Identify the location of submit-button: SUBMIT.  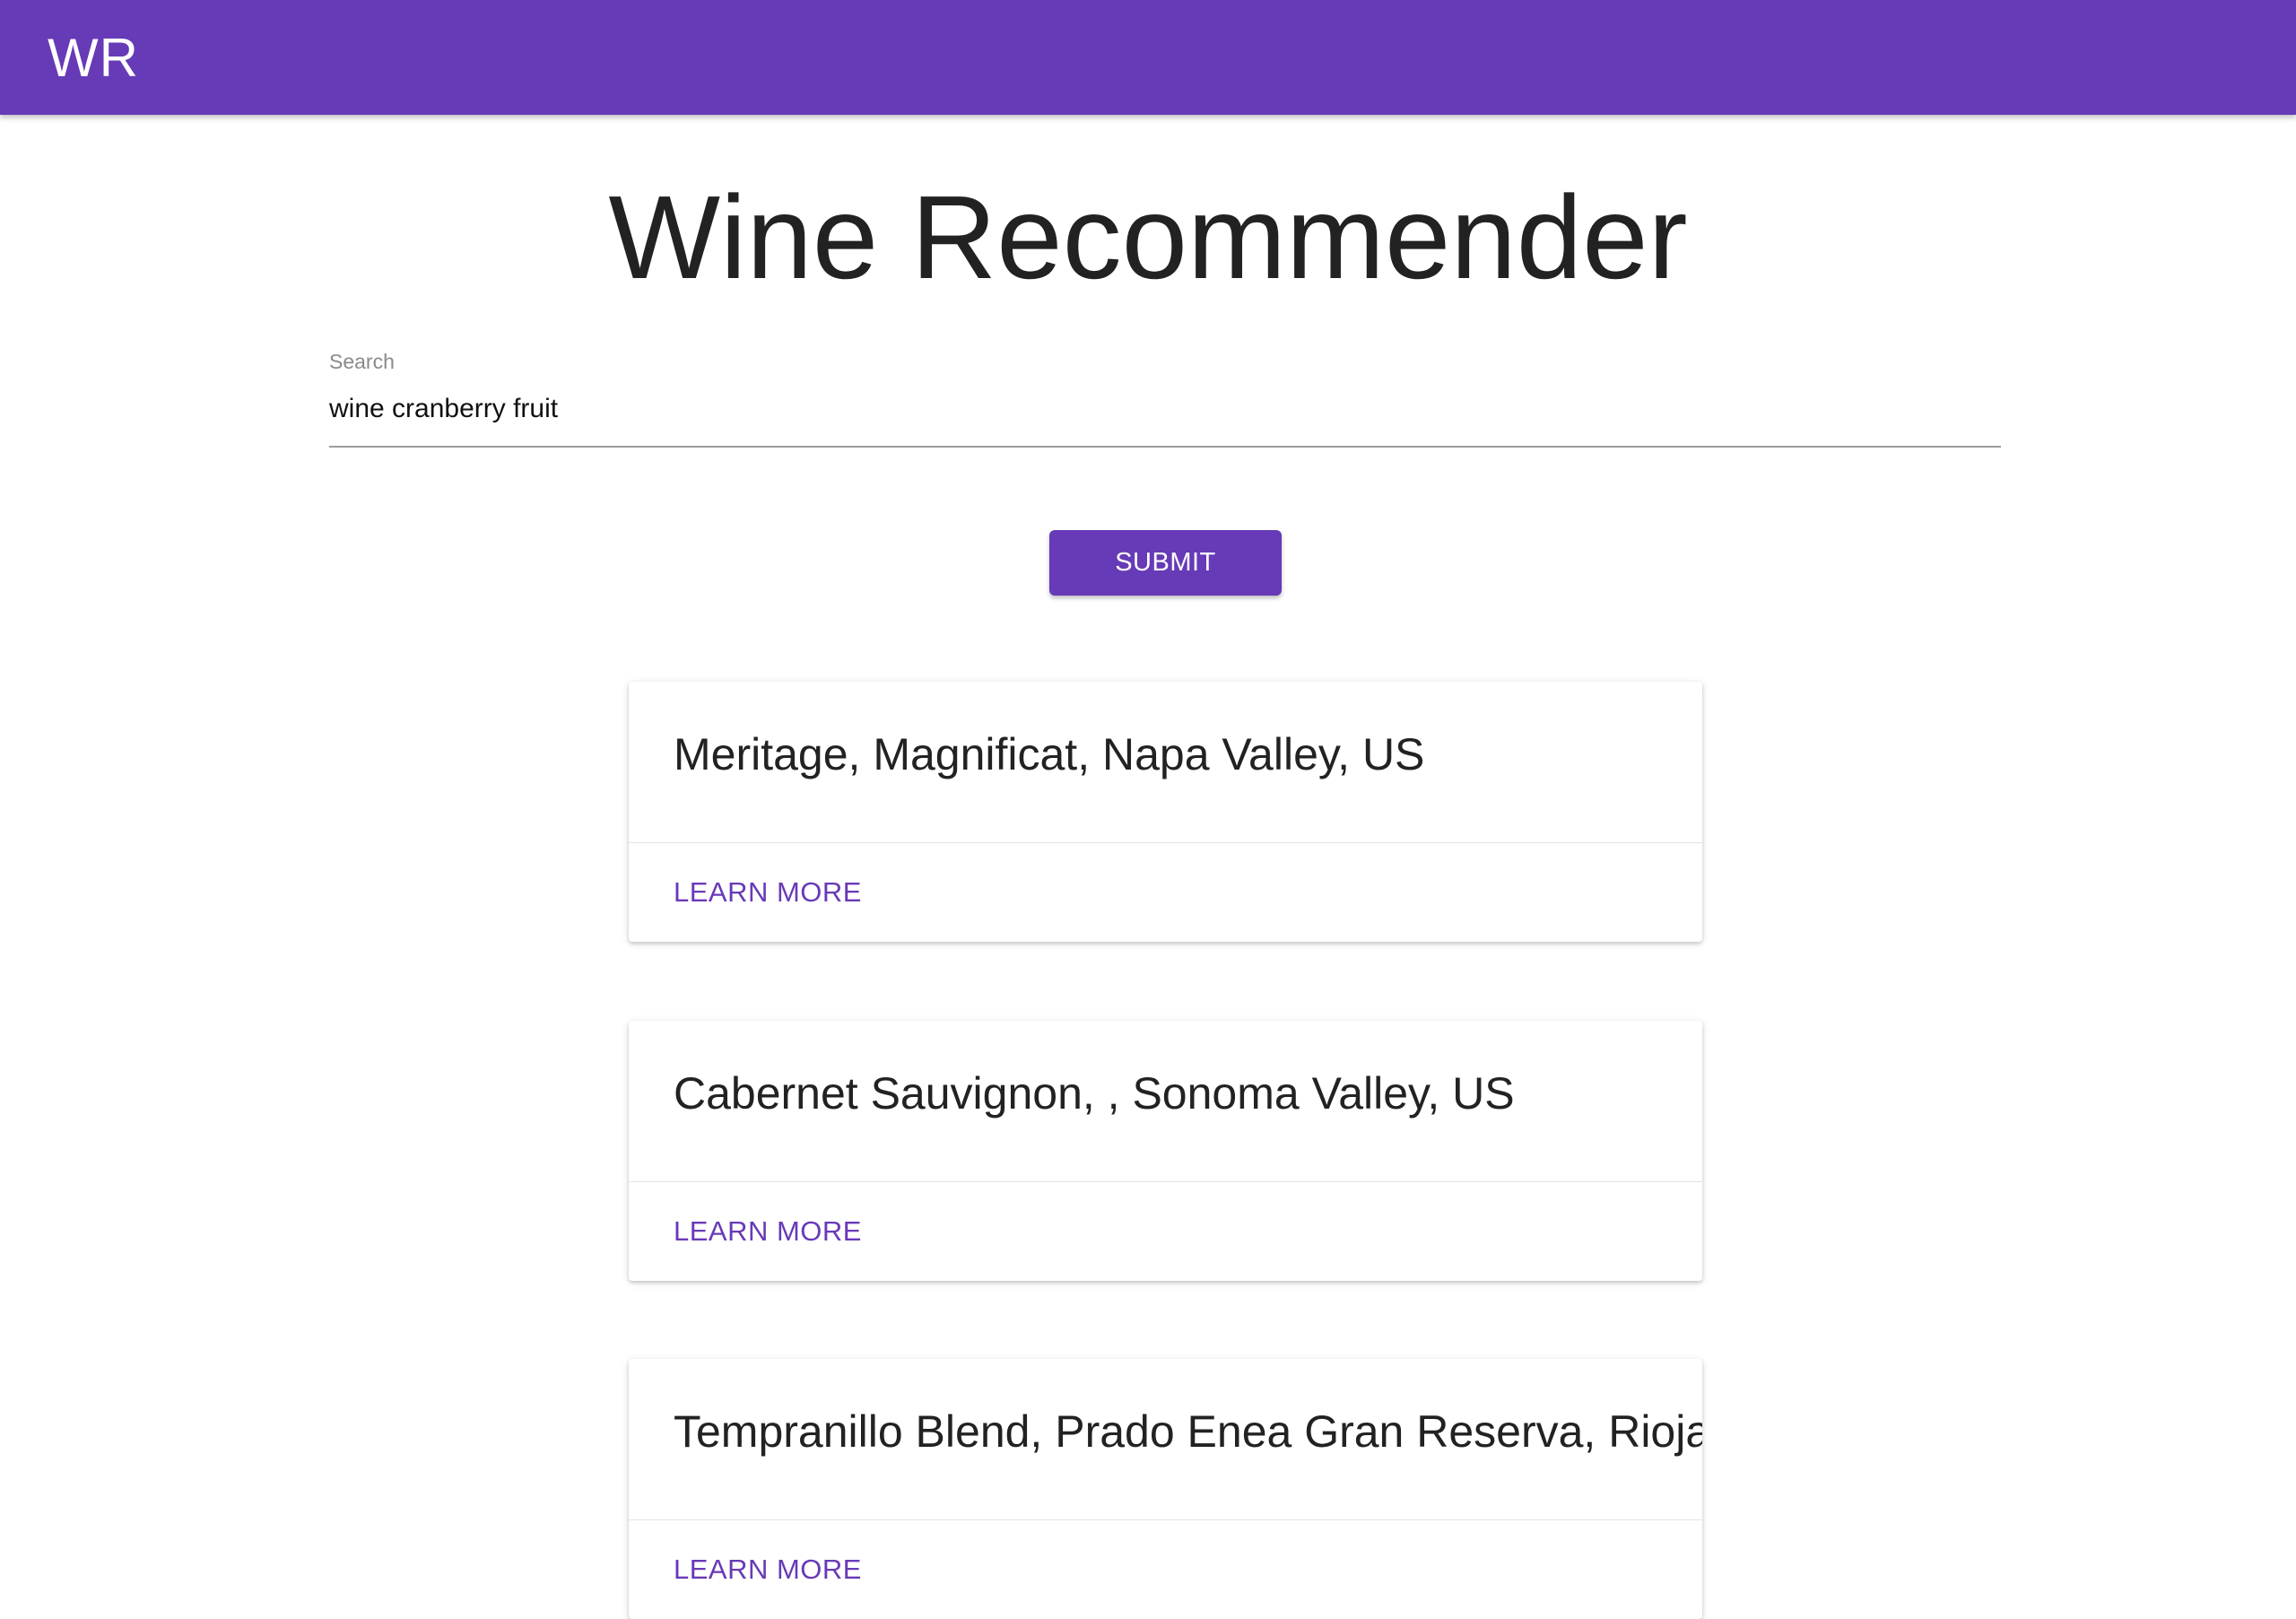
(1165, 563).